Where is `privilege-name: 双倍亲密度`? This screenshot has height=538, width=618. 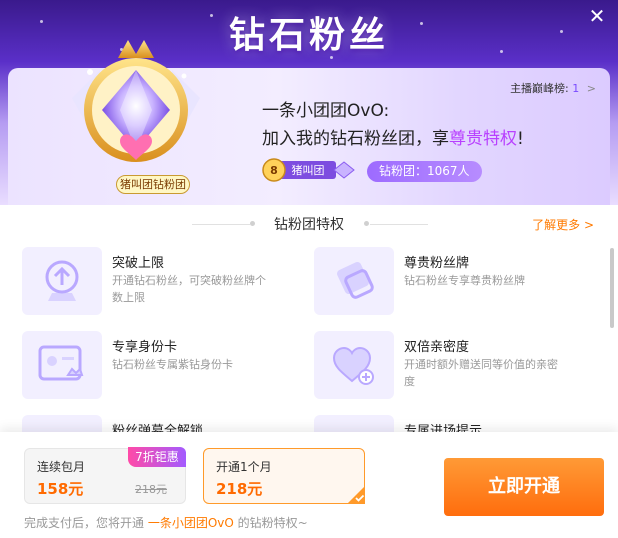
privilege-name: 双倍亲密度 is located at coordinates (437, 347).